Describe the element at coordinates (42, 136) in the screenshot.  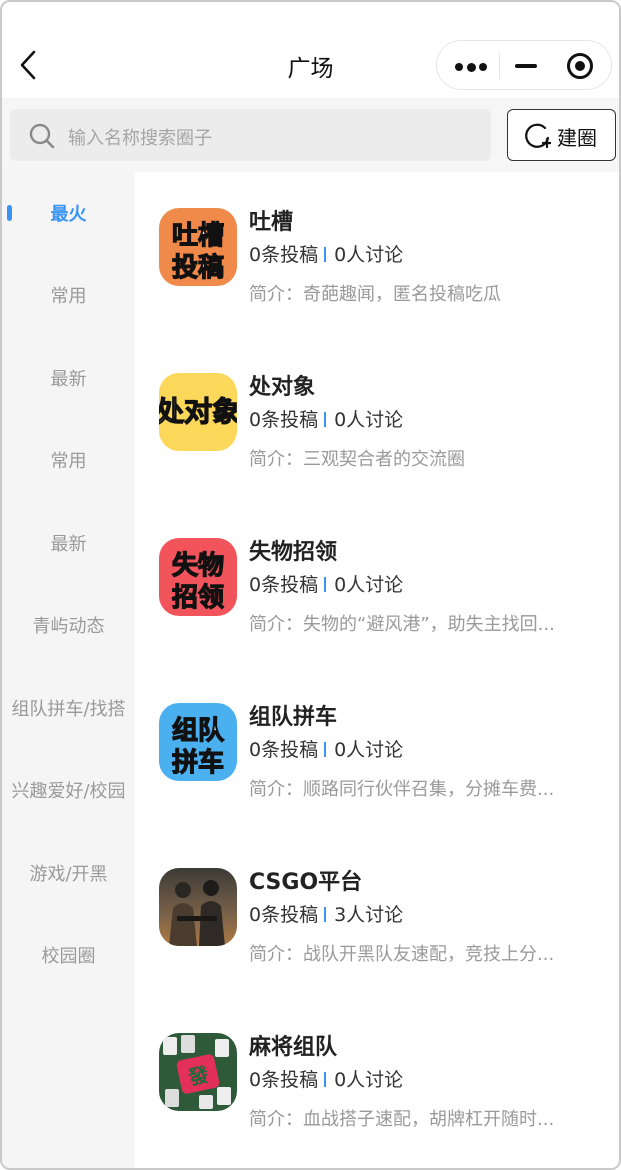
I see `search-icon` at that location.